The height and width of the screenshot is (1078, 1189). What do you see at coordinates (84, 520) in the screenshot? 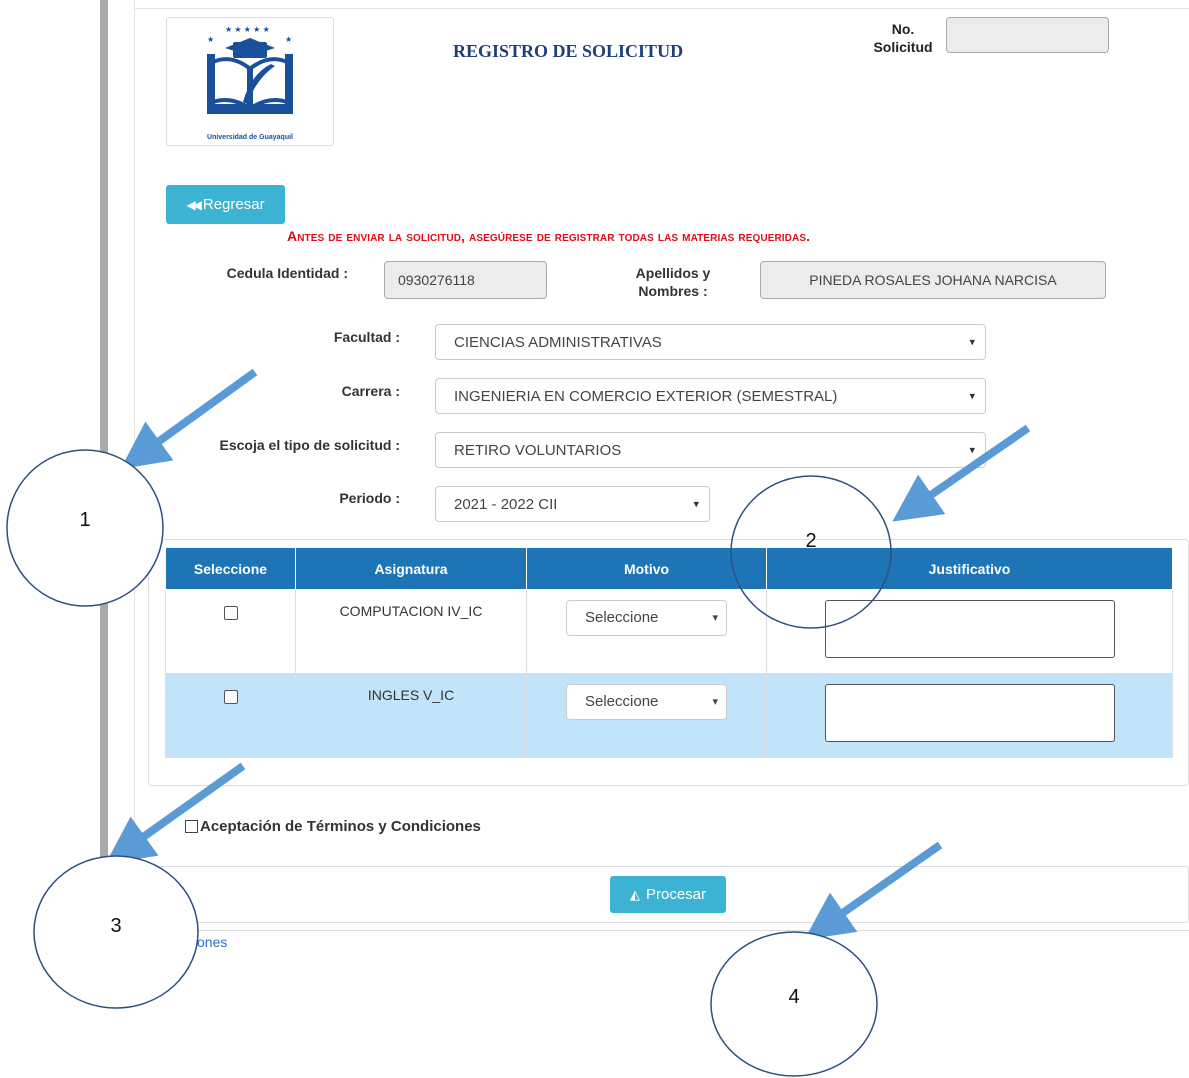
I see `callout-number-1: 1` at bounding box center [84, 520].